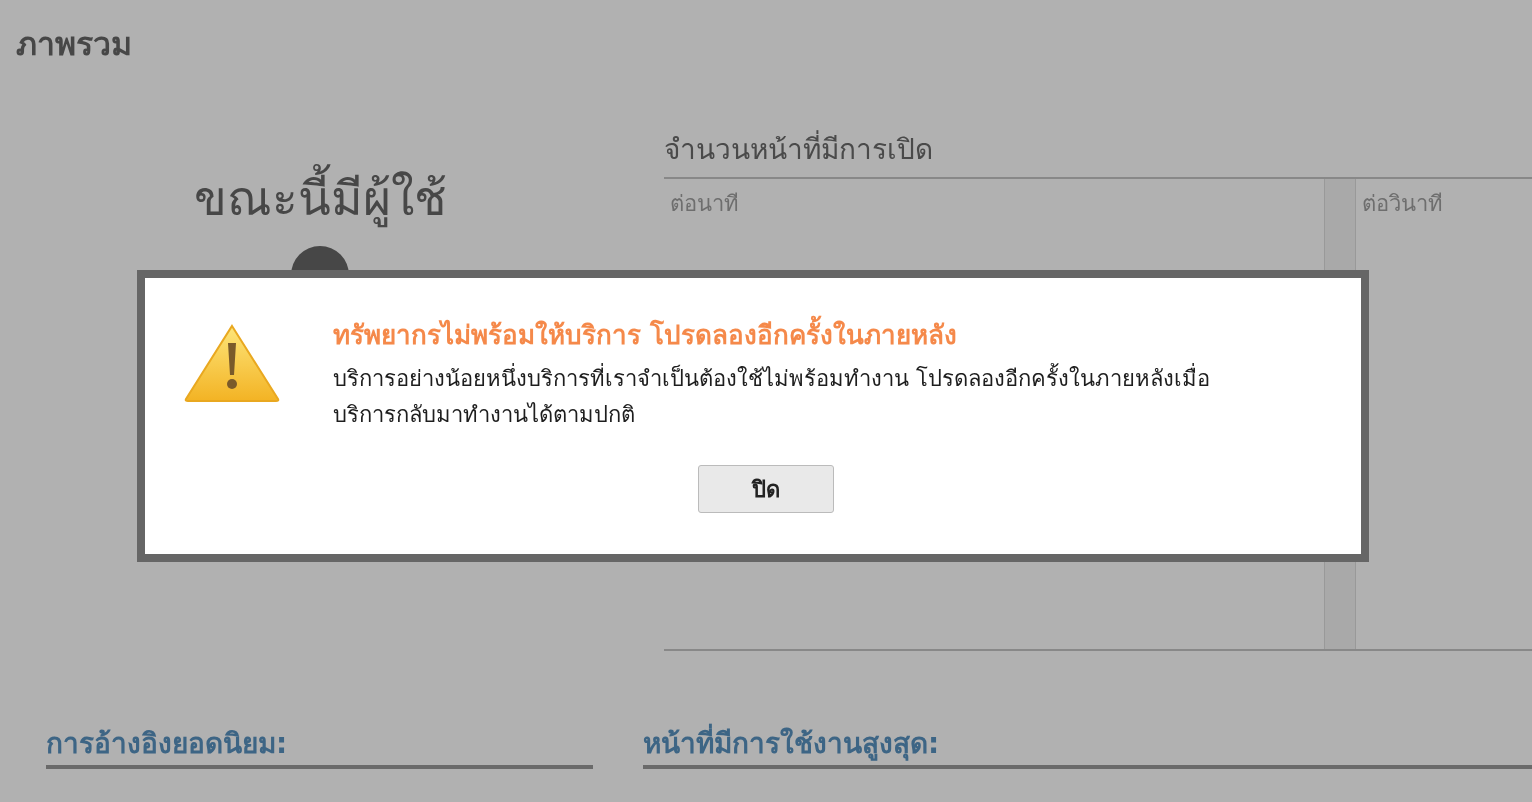  I want to click on close-button: ปิด, so click(765, 489).